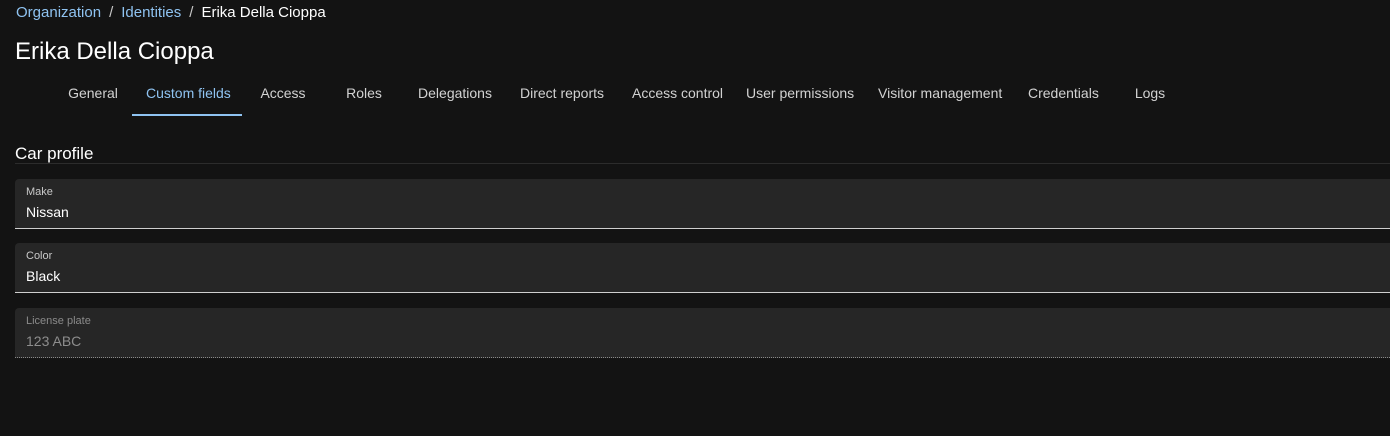  Describe the element at coordinates (39, 192) in the screenshot. I see `make-field-label: Make` at that location.